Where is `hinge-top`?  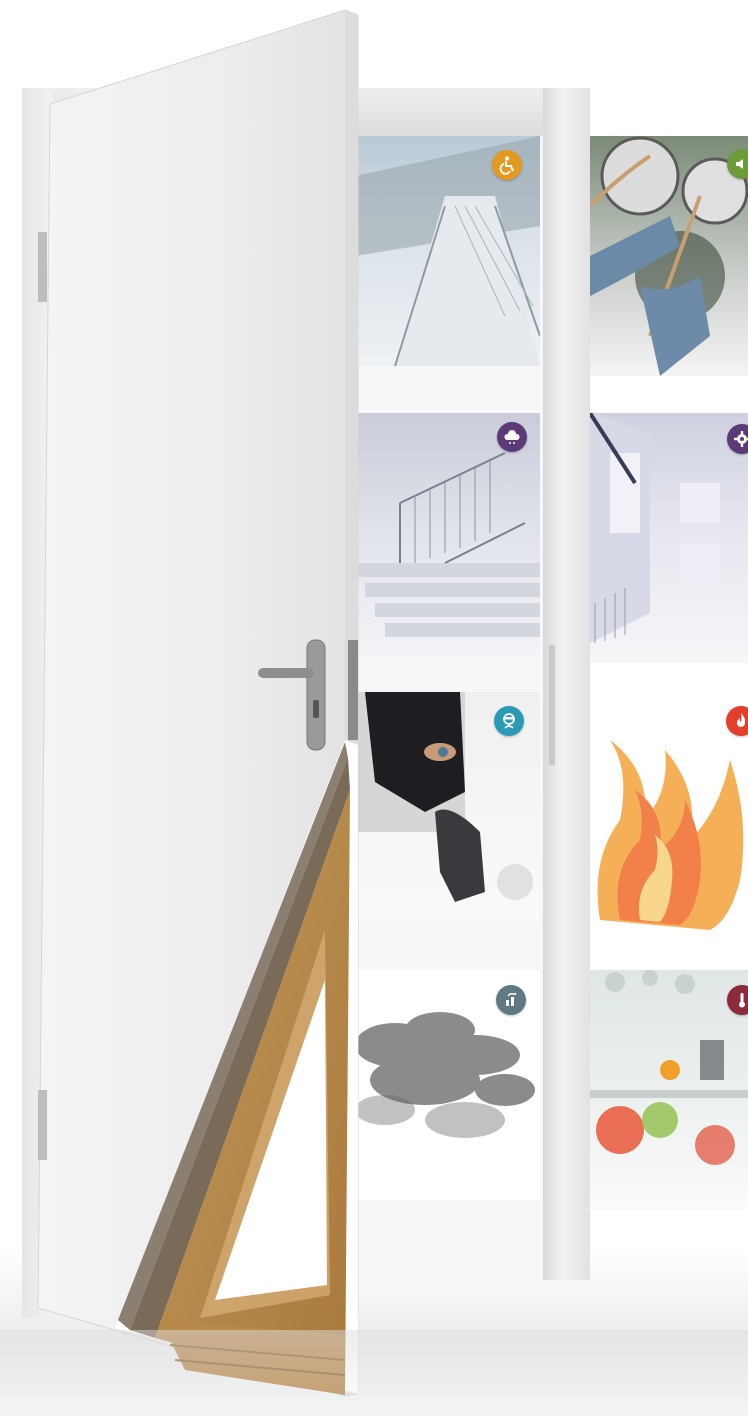 hinge-top is located at coordinates (42, 267).